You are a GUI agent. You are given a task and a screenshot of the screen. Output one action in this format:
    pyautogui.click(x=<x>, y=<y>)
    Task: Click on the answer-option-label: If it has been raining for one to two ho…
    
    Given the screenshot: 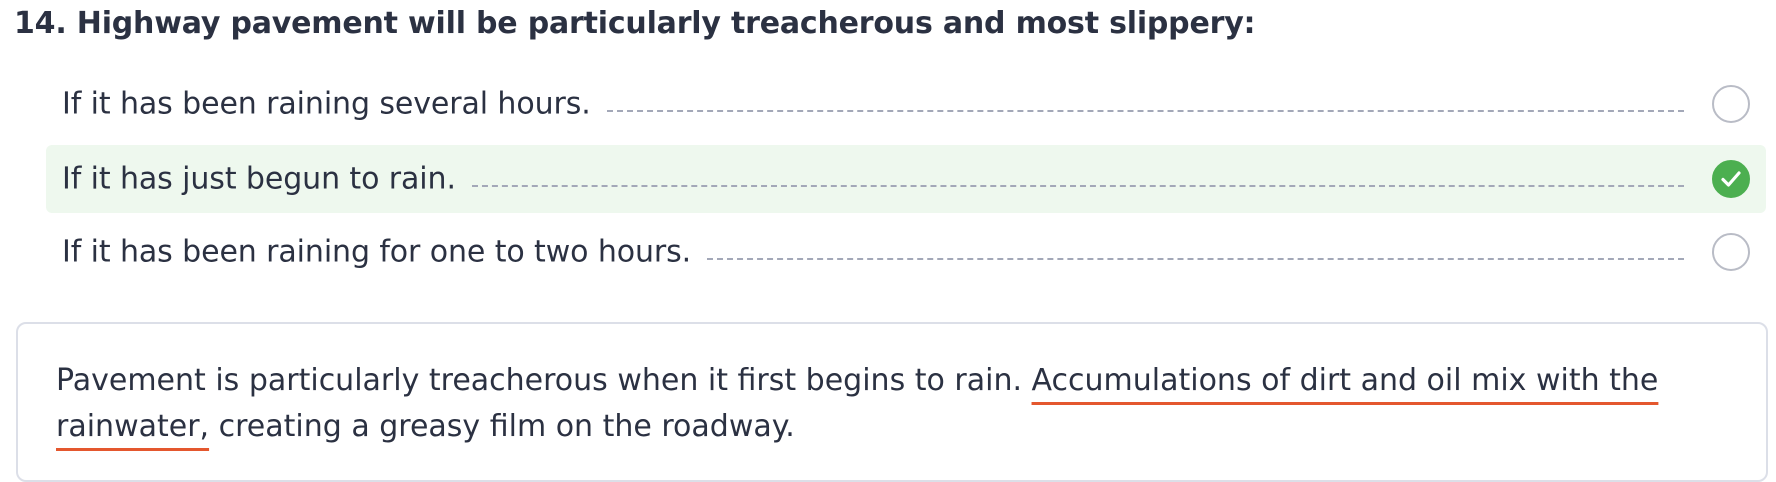 What is the action you would take?
    pyautogui.click(x=377, y=252)
    